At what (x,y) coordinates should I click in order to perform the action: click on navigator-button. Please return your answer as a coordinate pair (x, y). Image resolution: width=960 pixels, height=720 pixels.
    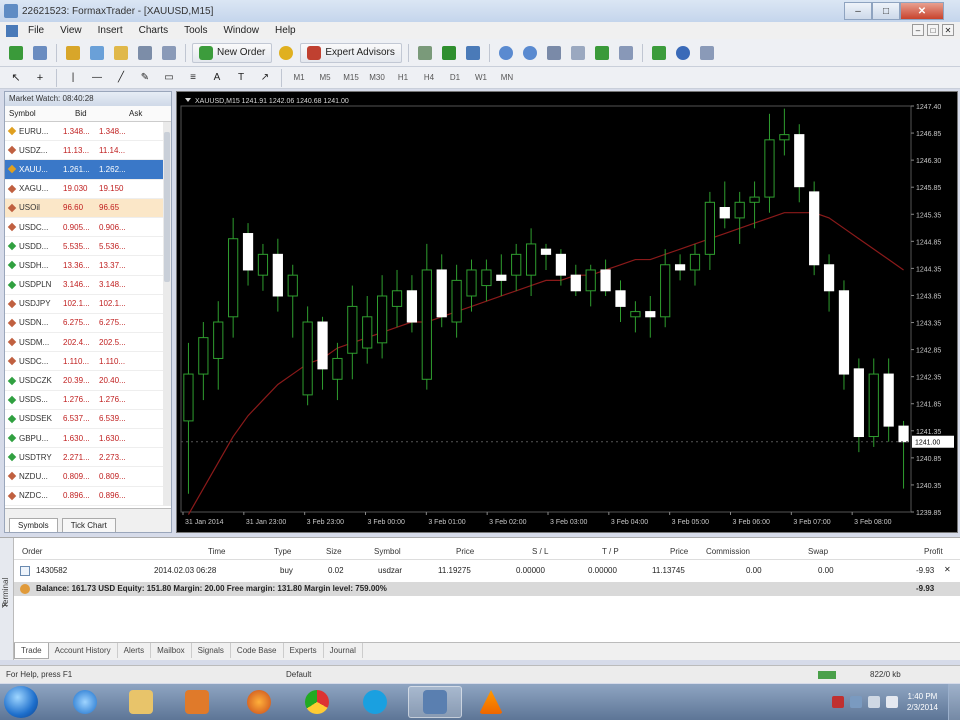
    Looking at the image, I should click on (121, 53).